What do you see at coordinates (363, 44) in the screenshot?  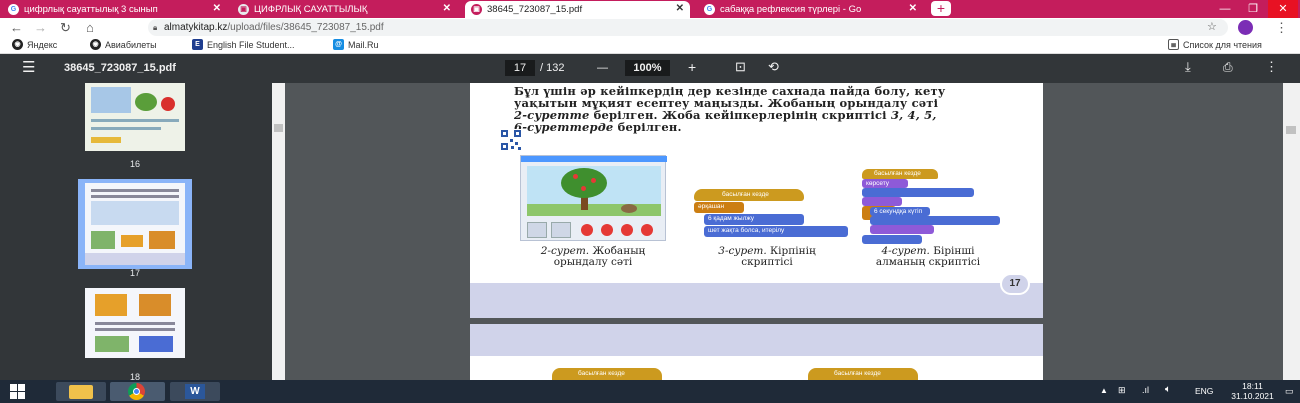 I see `bookmark-label: Mail.Ru` at bounding box center [363, 44].